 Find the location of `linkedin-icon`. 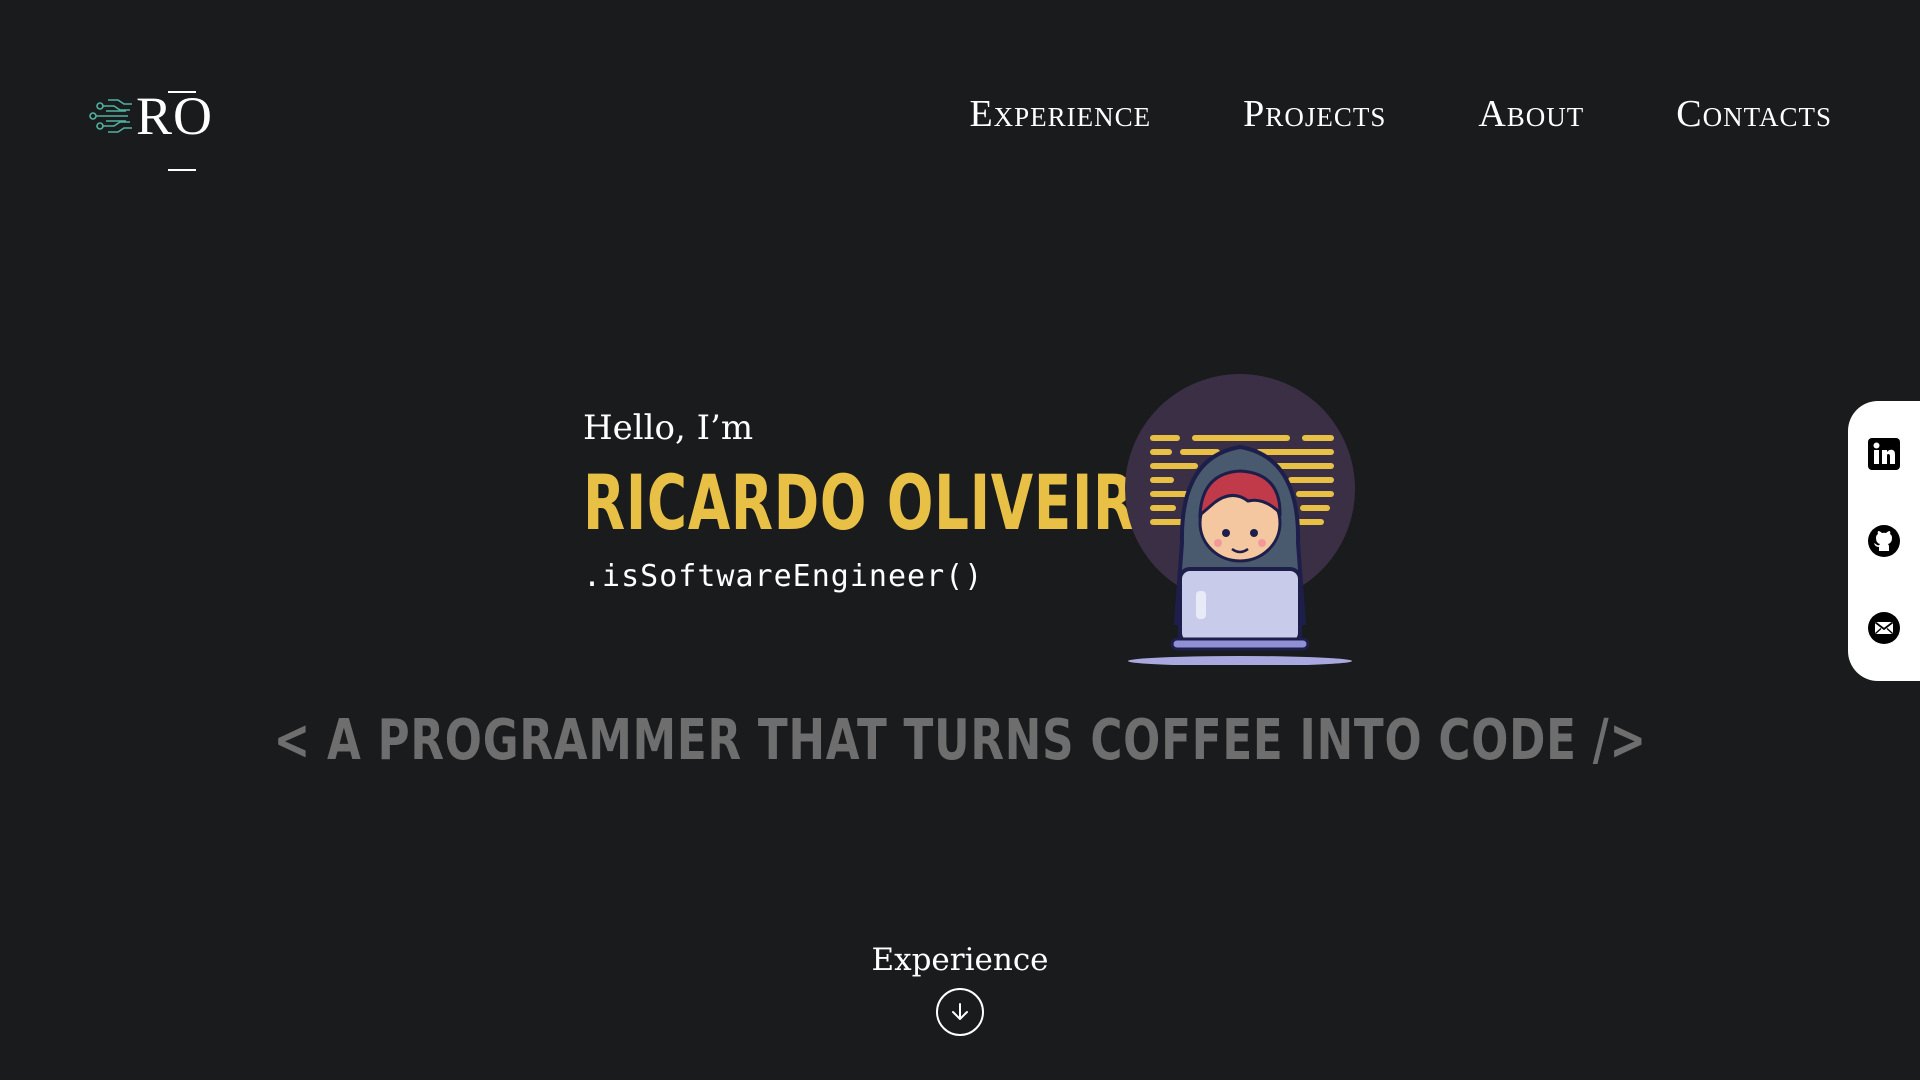

linkedin-icon is located at coordinates (1884, 454).